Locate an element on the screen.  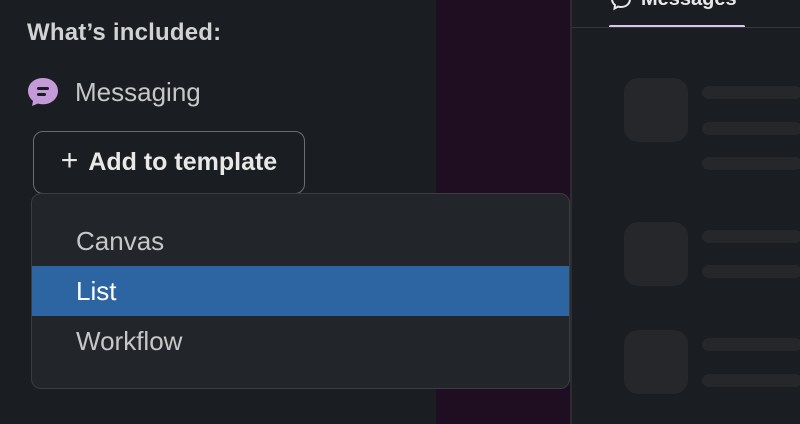
add-to-template-button: + Add to template is located at coordinates (169, 162).